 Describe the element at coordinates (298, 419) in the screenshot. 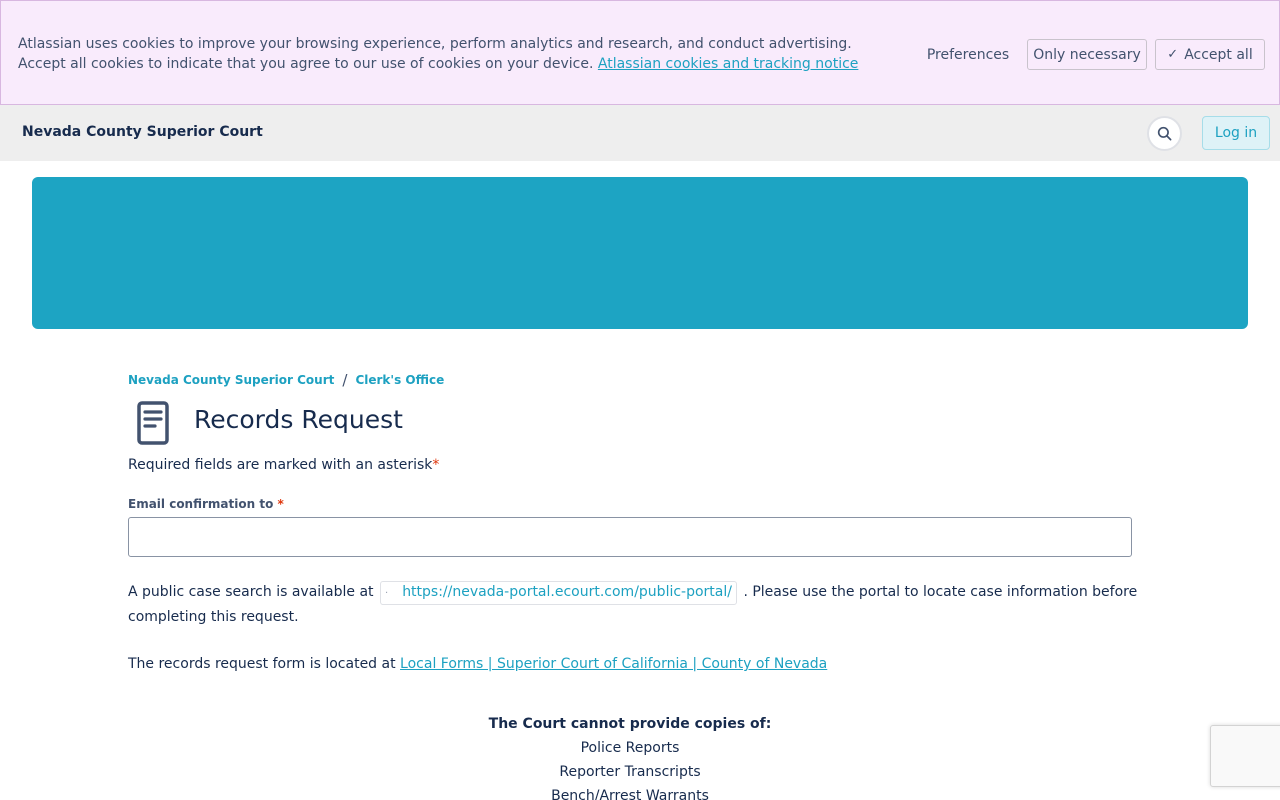

I see `page-title: Records Request` at that location.